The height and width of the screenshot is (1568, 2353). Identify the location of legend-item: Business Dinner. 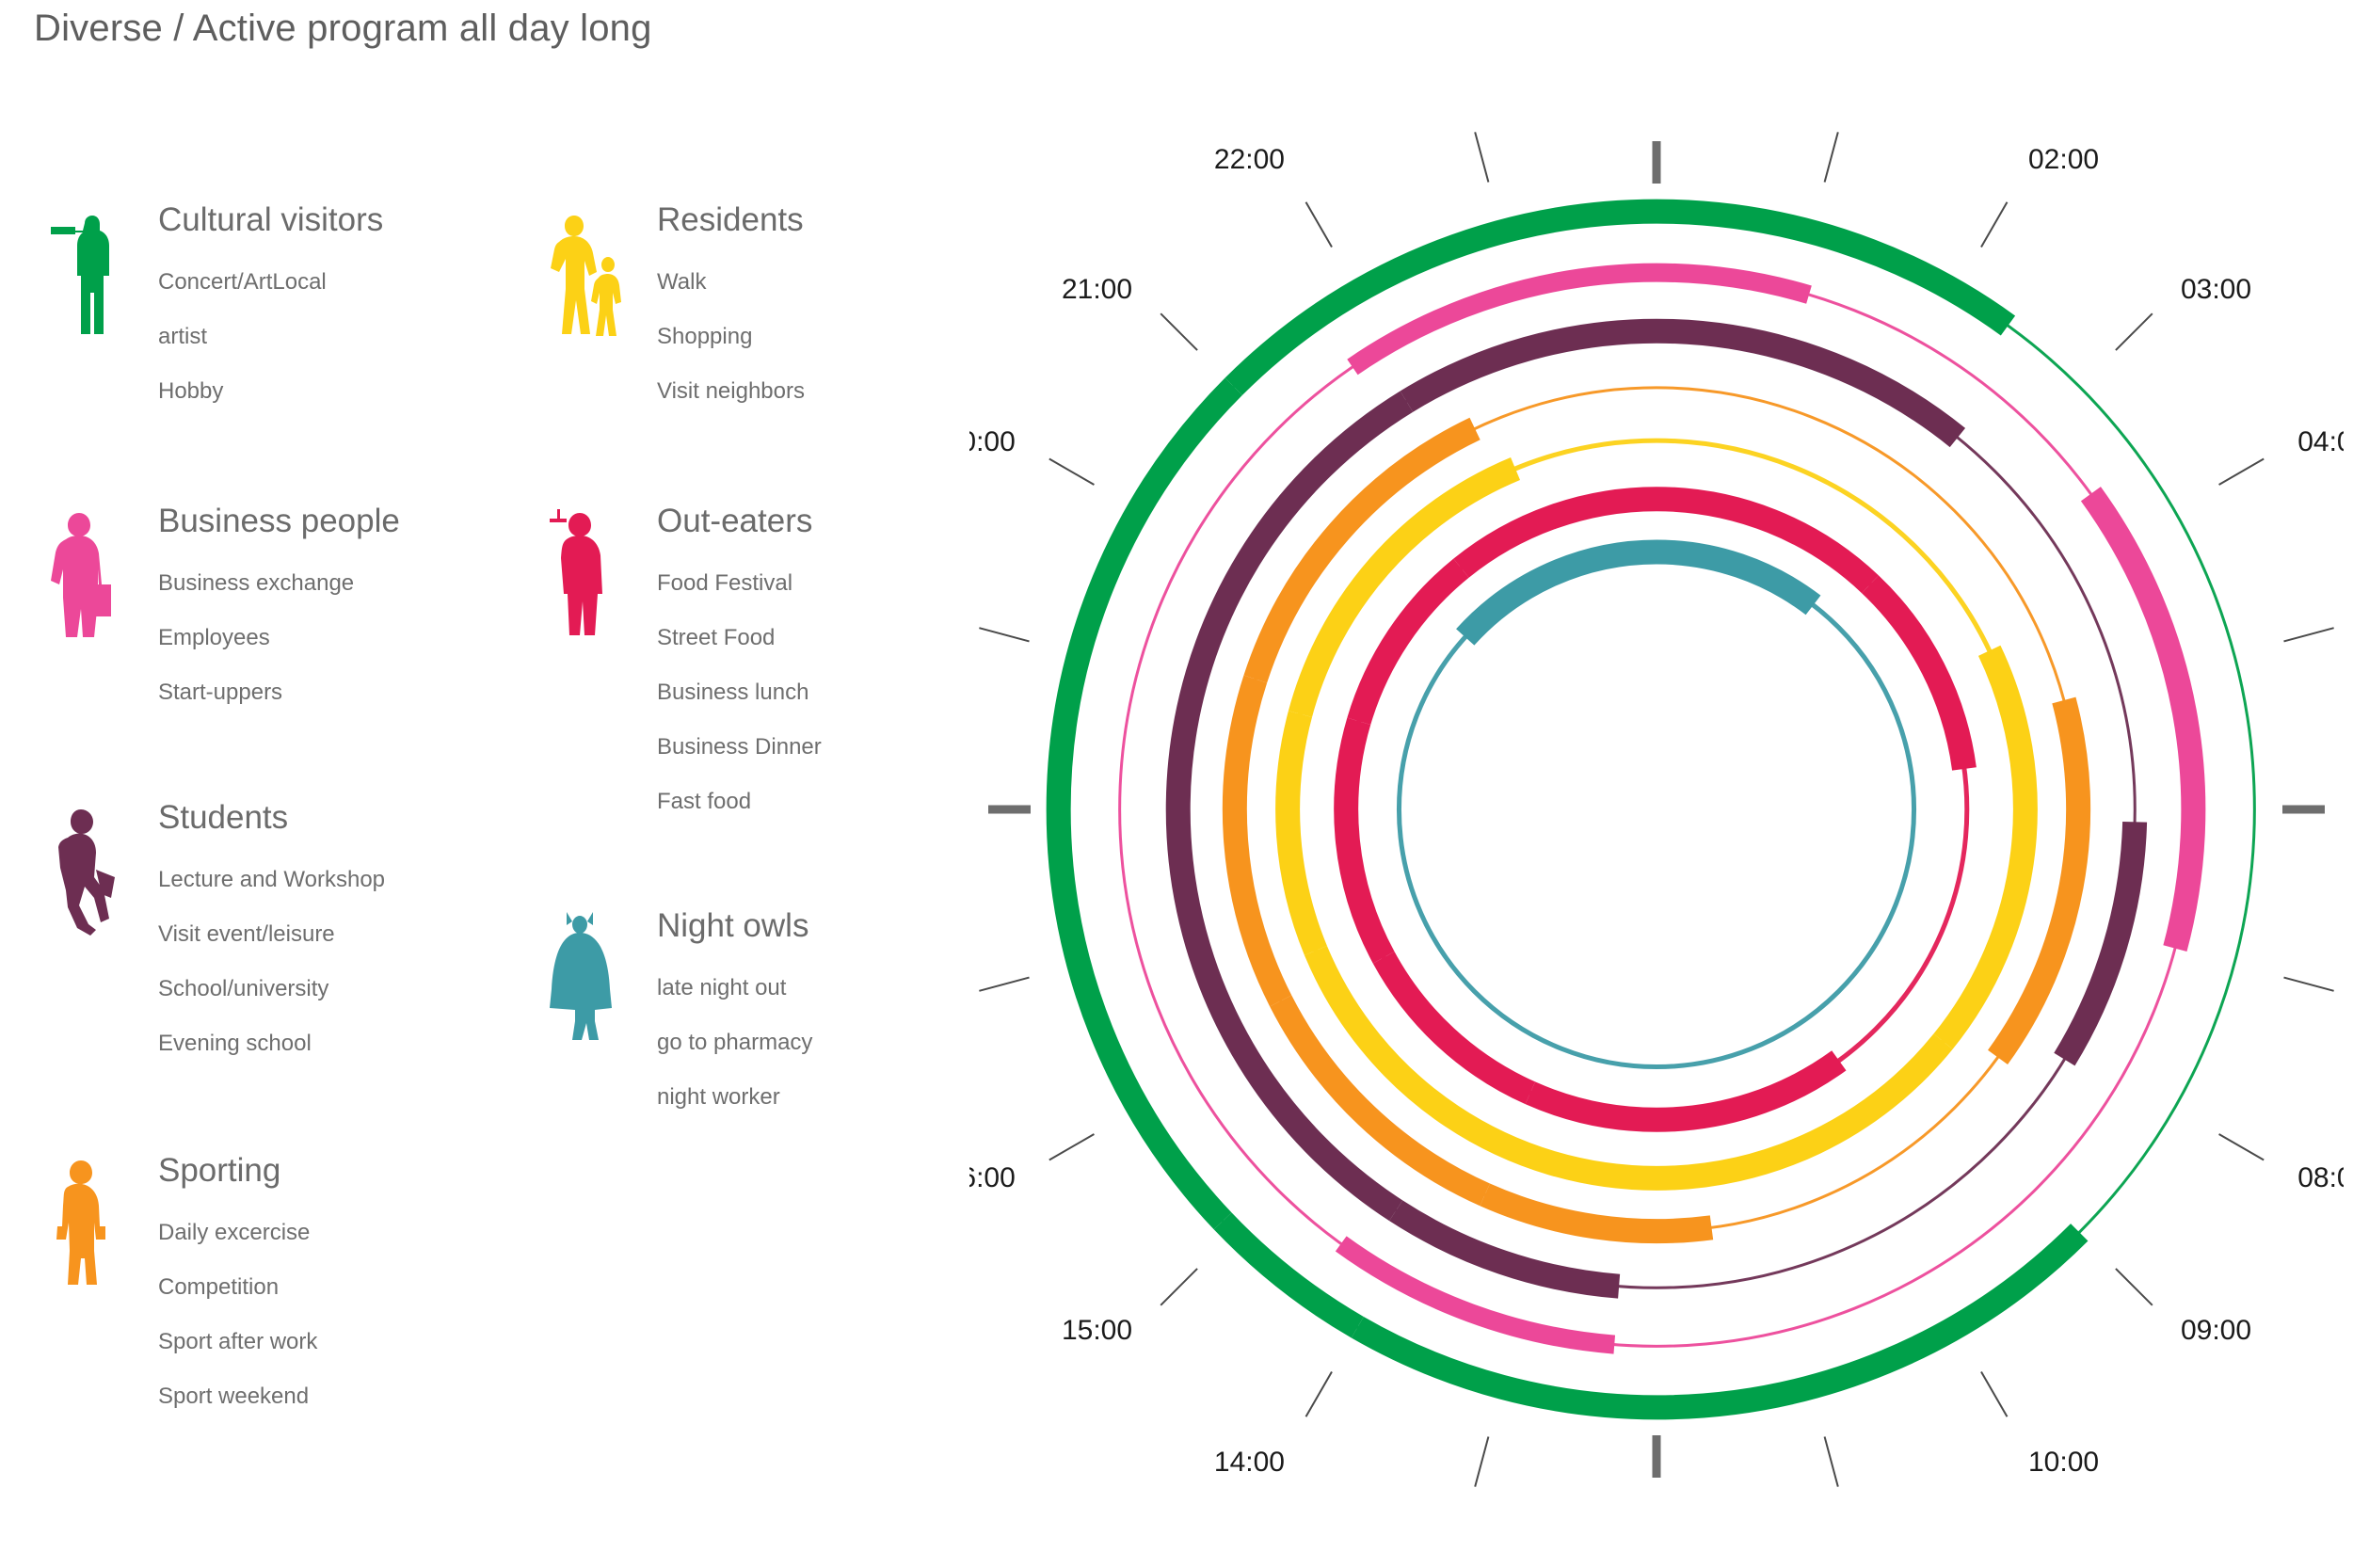
(739, 746).